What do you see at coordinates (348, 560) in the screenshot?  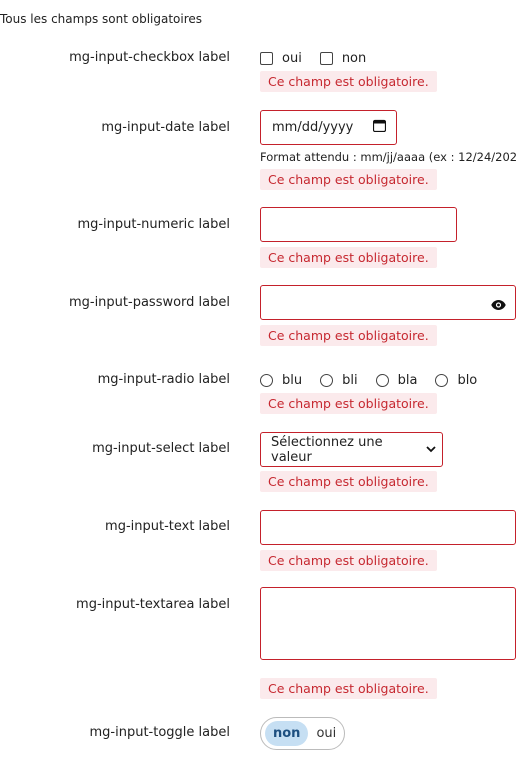 I see `text-error: Ce champ est obligatoire.` at bounding box center [348, 560].